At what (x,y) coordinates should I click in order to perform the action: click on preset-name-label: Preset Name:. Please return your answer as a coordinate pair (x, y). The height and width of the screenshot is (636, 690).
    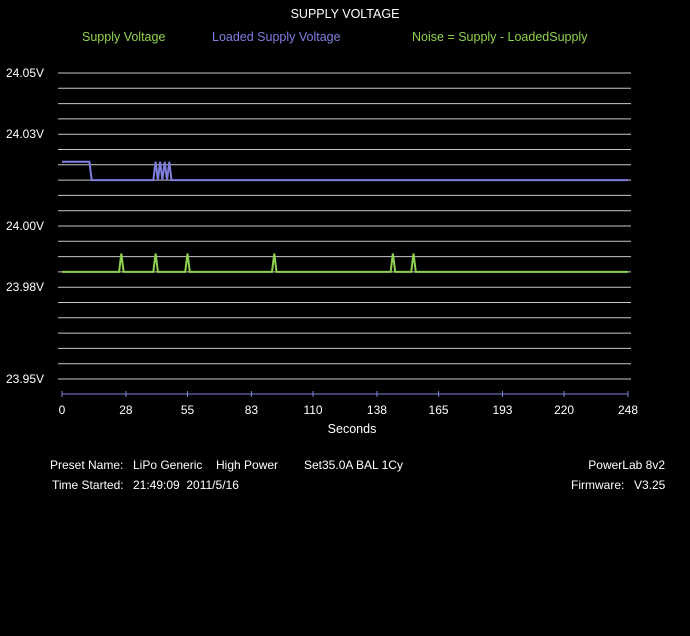
    Looking at the image, I should click on (87, 465).